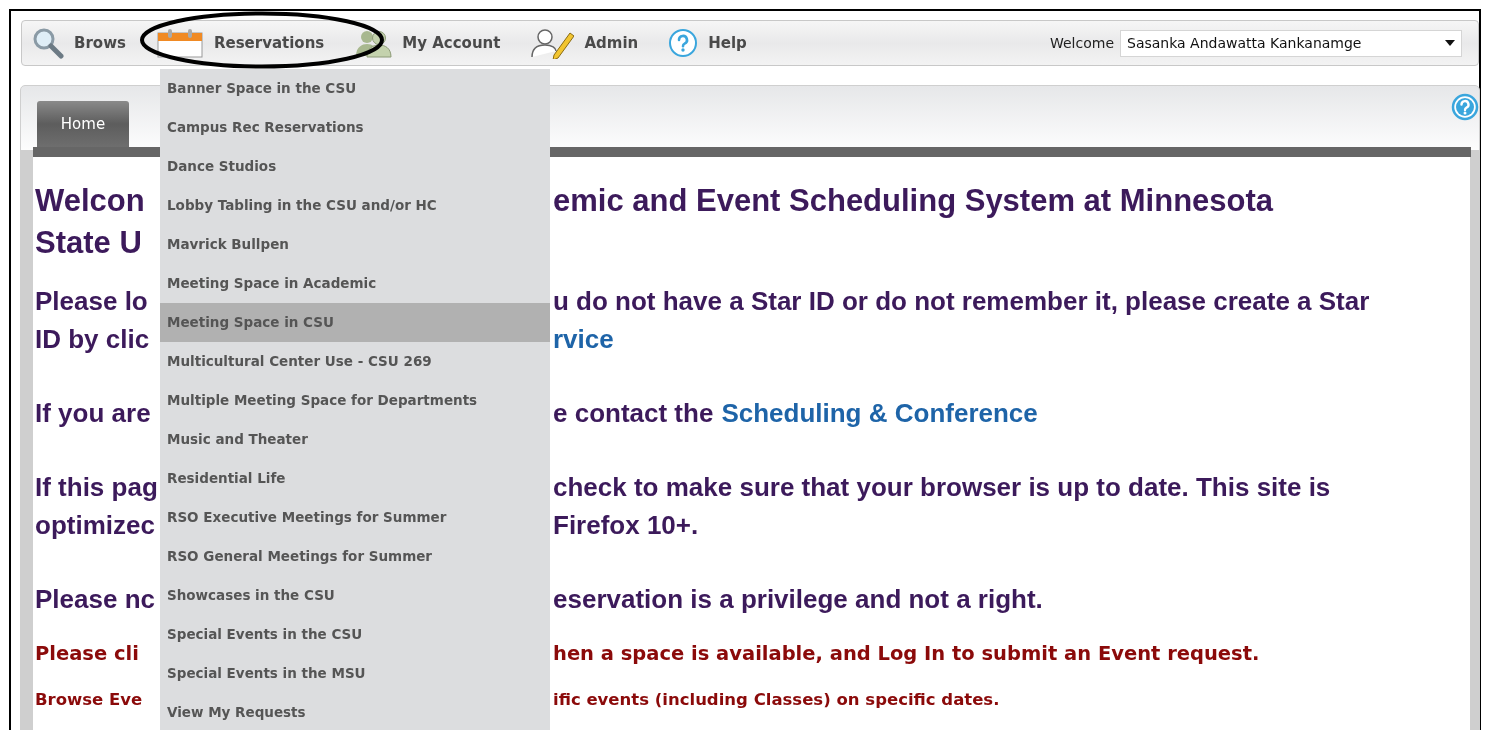 This screenshot has height=730, width=1489. What do you see at coordinates (91, 301) in the screenshot?
I see `text-fragment: Please lo` at bounding box center [91, 301].